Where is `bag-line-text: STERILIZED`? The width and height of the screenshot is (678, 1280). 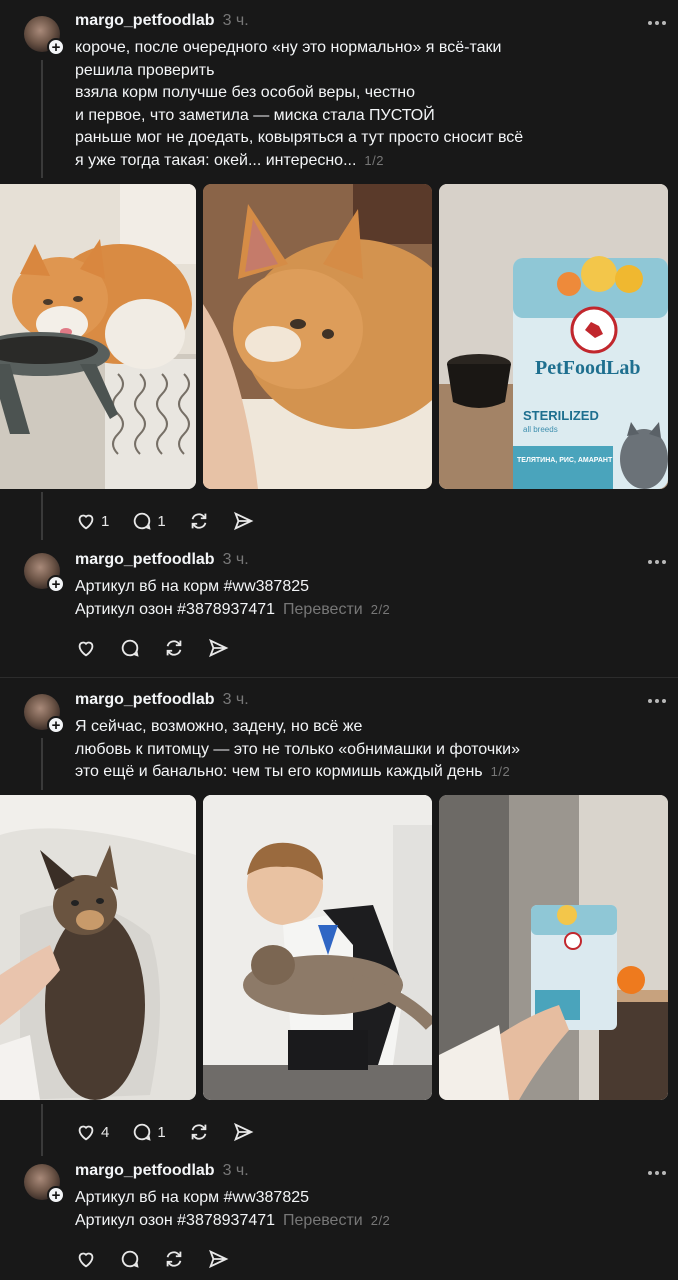
bag-line-text: STERILIZED is located at coordinates (561, 415).